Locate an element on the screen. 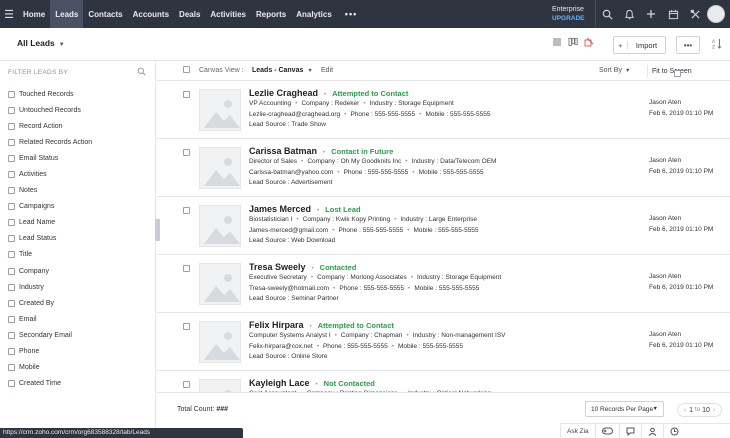 Image resolution: width=730 pixels, height=438 pixels. bell-icon is located at coordinates (629, 14).